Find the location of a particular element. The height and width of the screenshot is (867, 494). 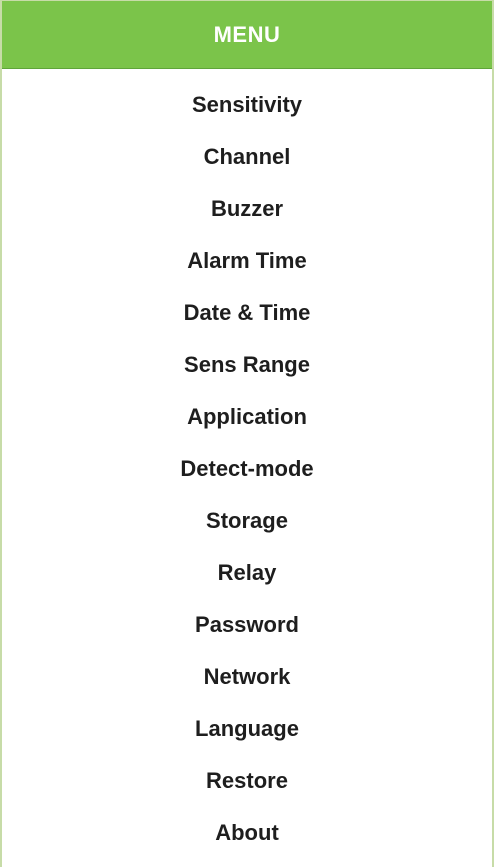

menu-item-channel: Channel is located at coordinates (247, 157).